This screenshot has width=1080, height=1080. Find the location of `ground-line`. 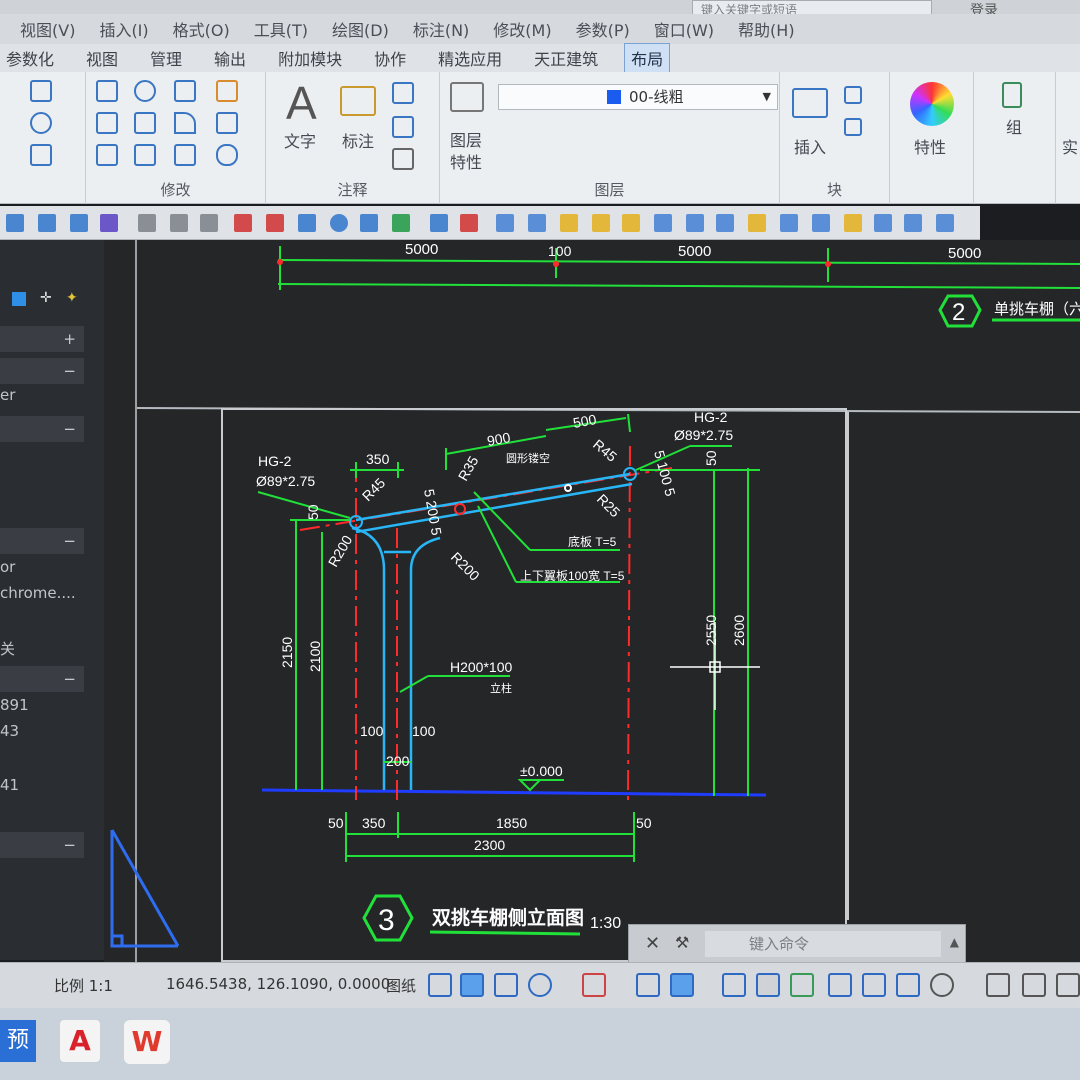

ground-line is located at coordinates (514, 792).